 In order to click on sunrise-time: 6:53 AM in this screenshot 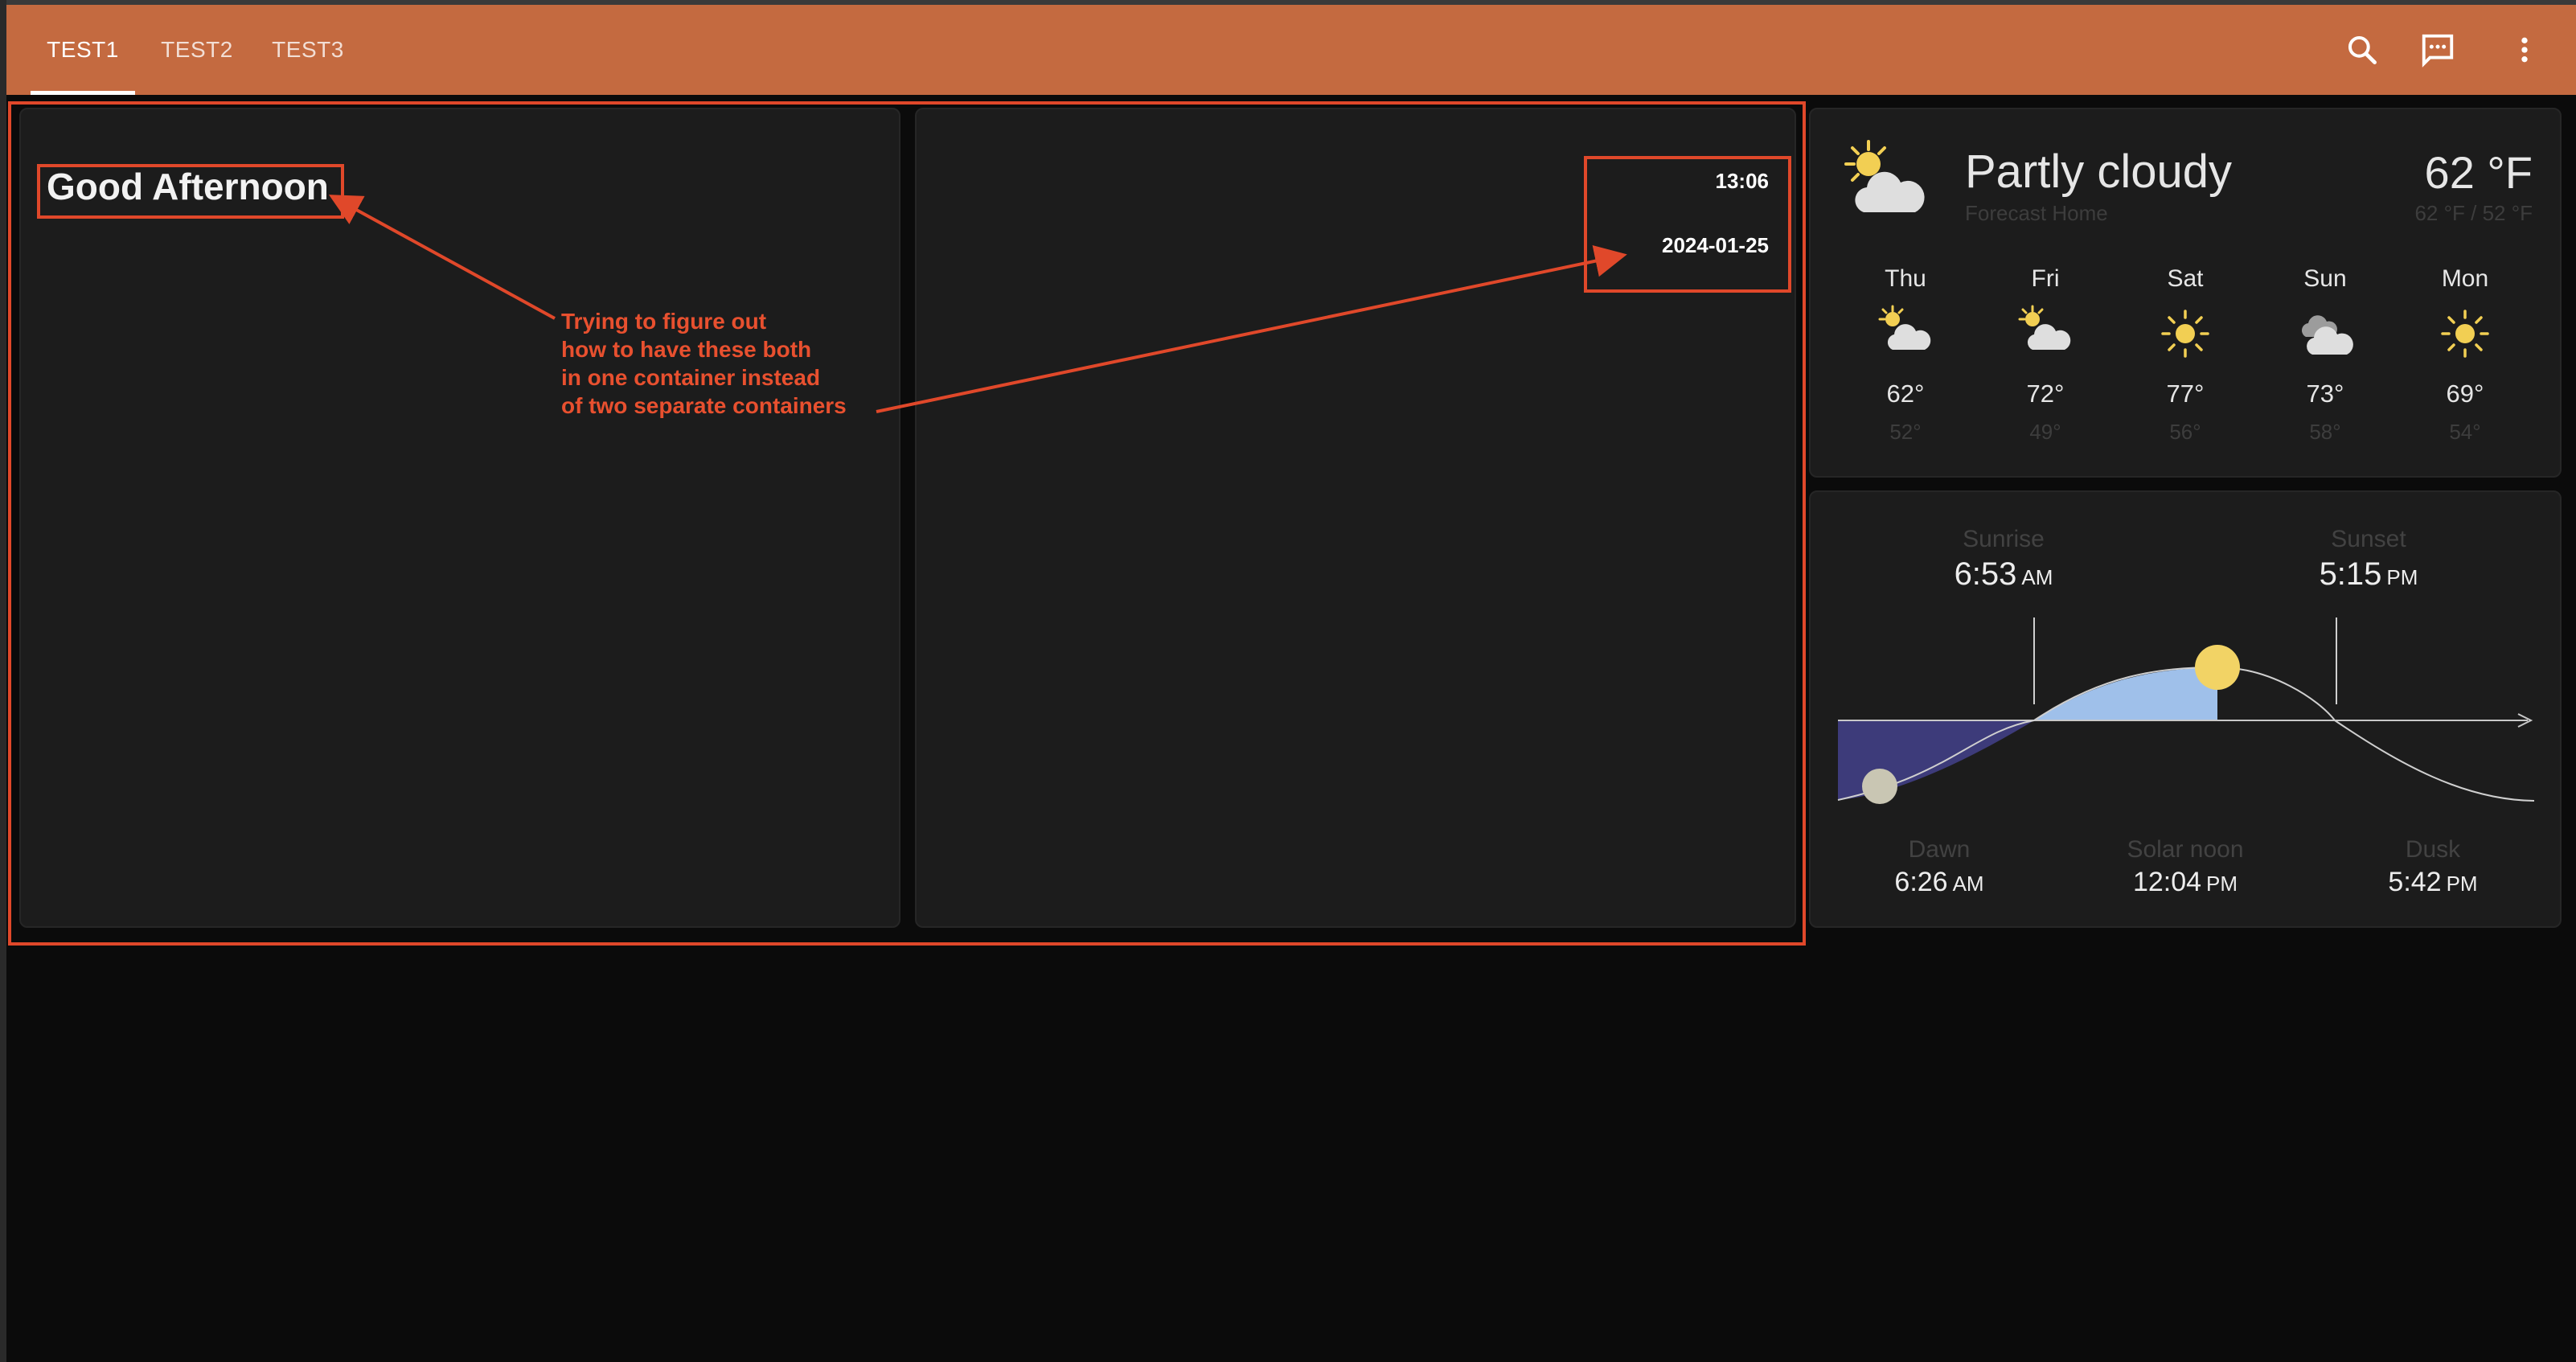, I will do `click(2004, 574)`.